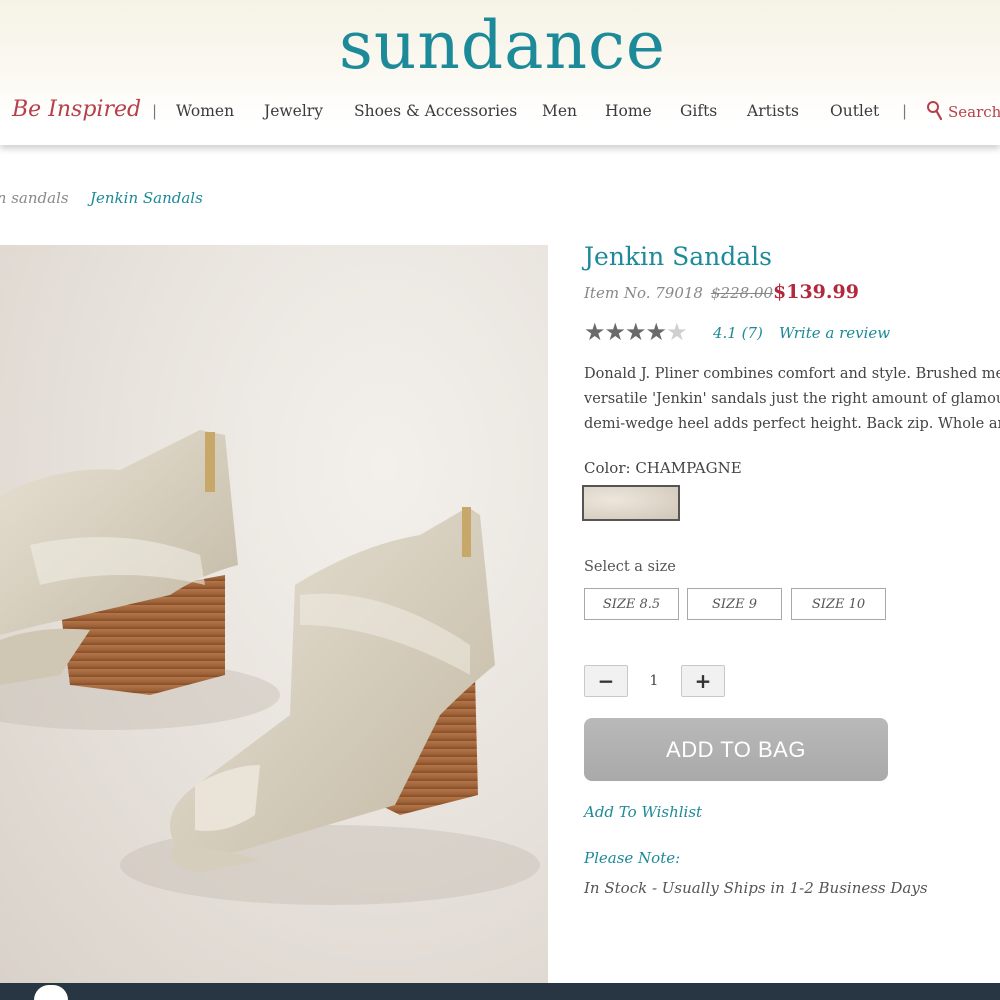 The image size is (1000, 1000). What do you see at coordinates (293, 111) in the screenshot?
I see `nav-item-jewelry: Jewelry` at bounding box center [293, 111].